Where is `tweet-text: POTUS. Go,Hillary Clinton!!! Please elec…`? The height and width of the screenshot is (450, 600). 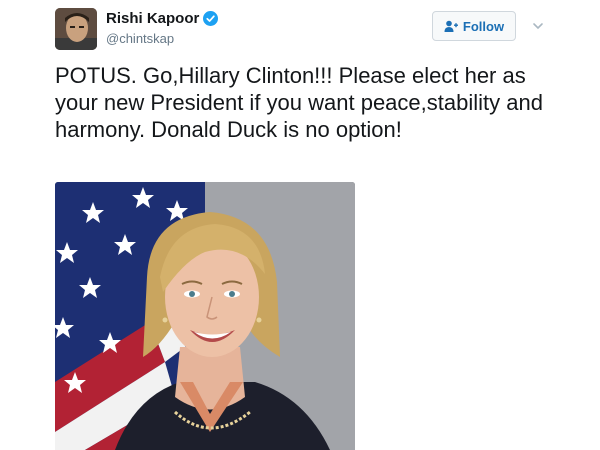 tweet-text: POTUS. Go,Hillary Clinton!!! Please elec… is located at coordinates (299, 102).